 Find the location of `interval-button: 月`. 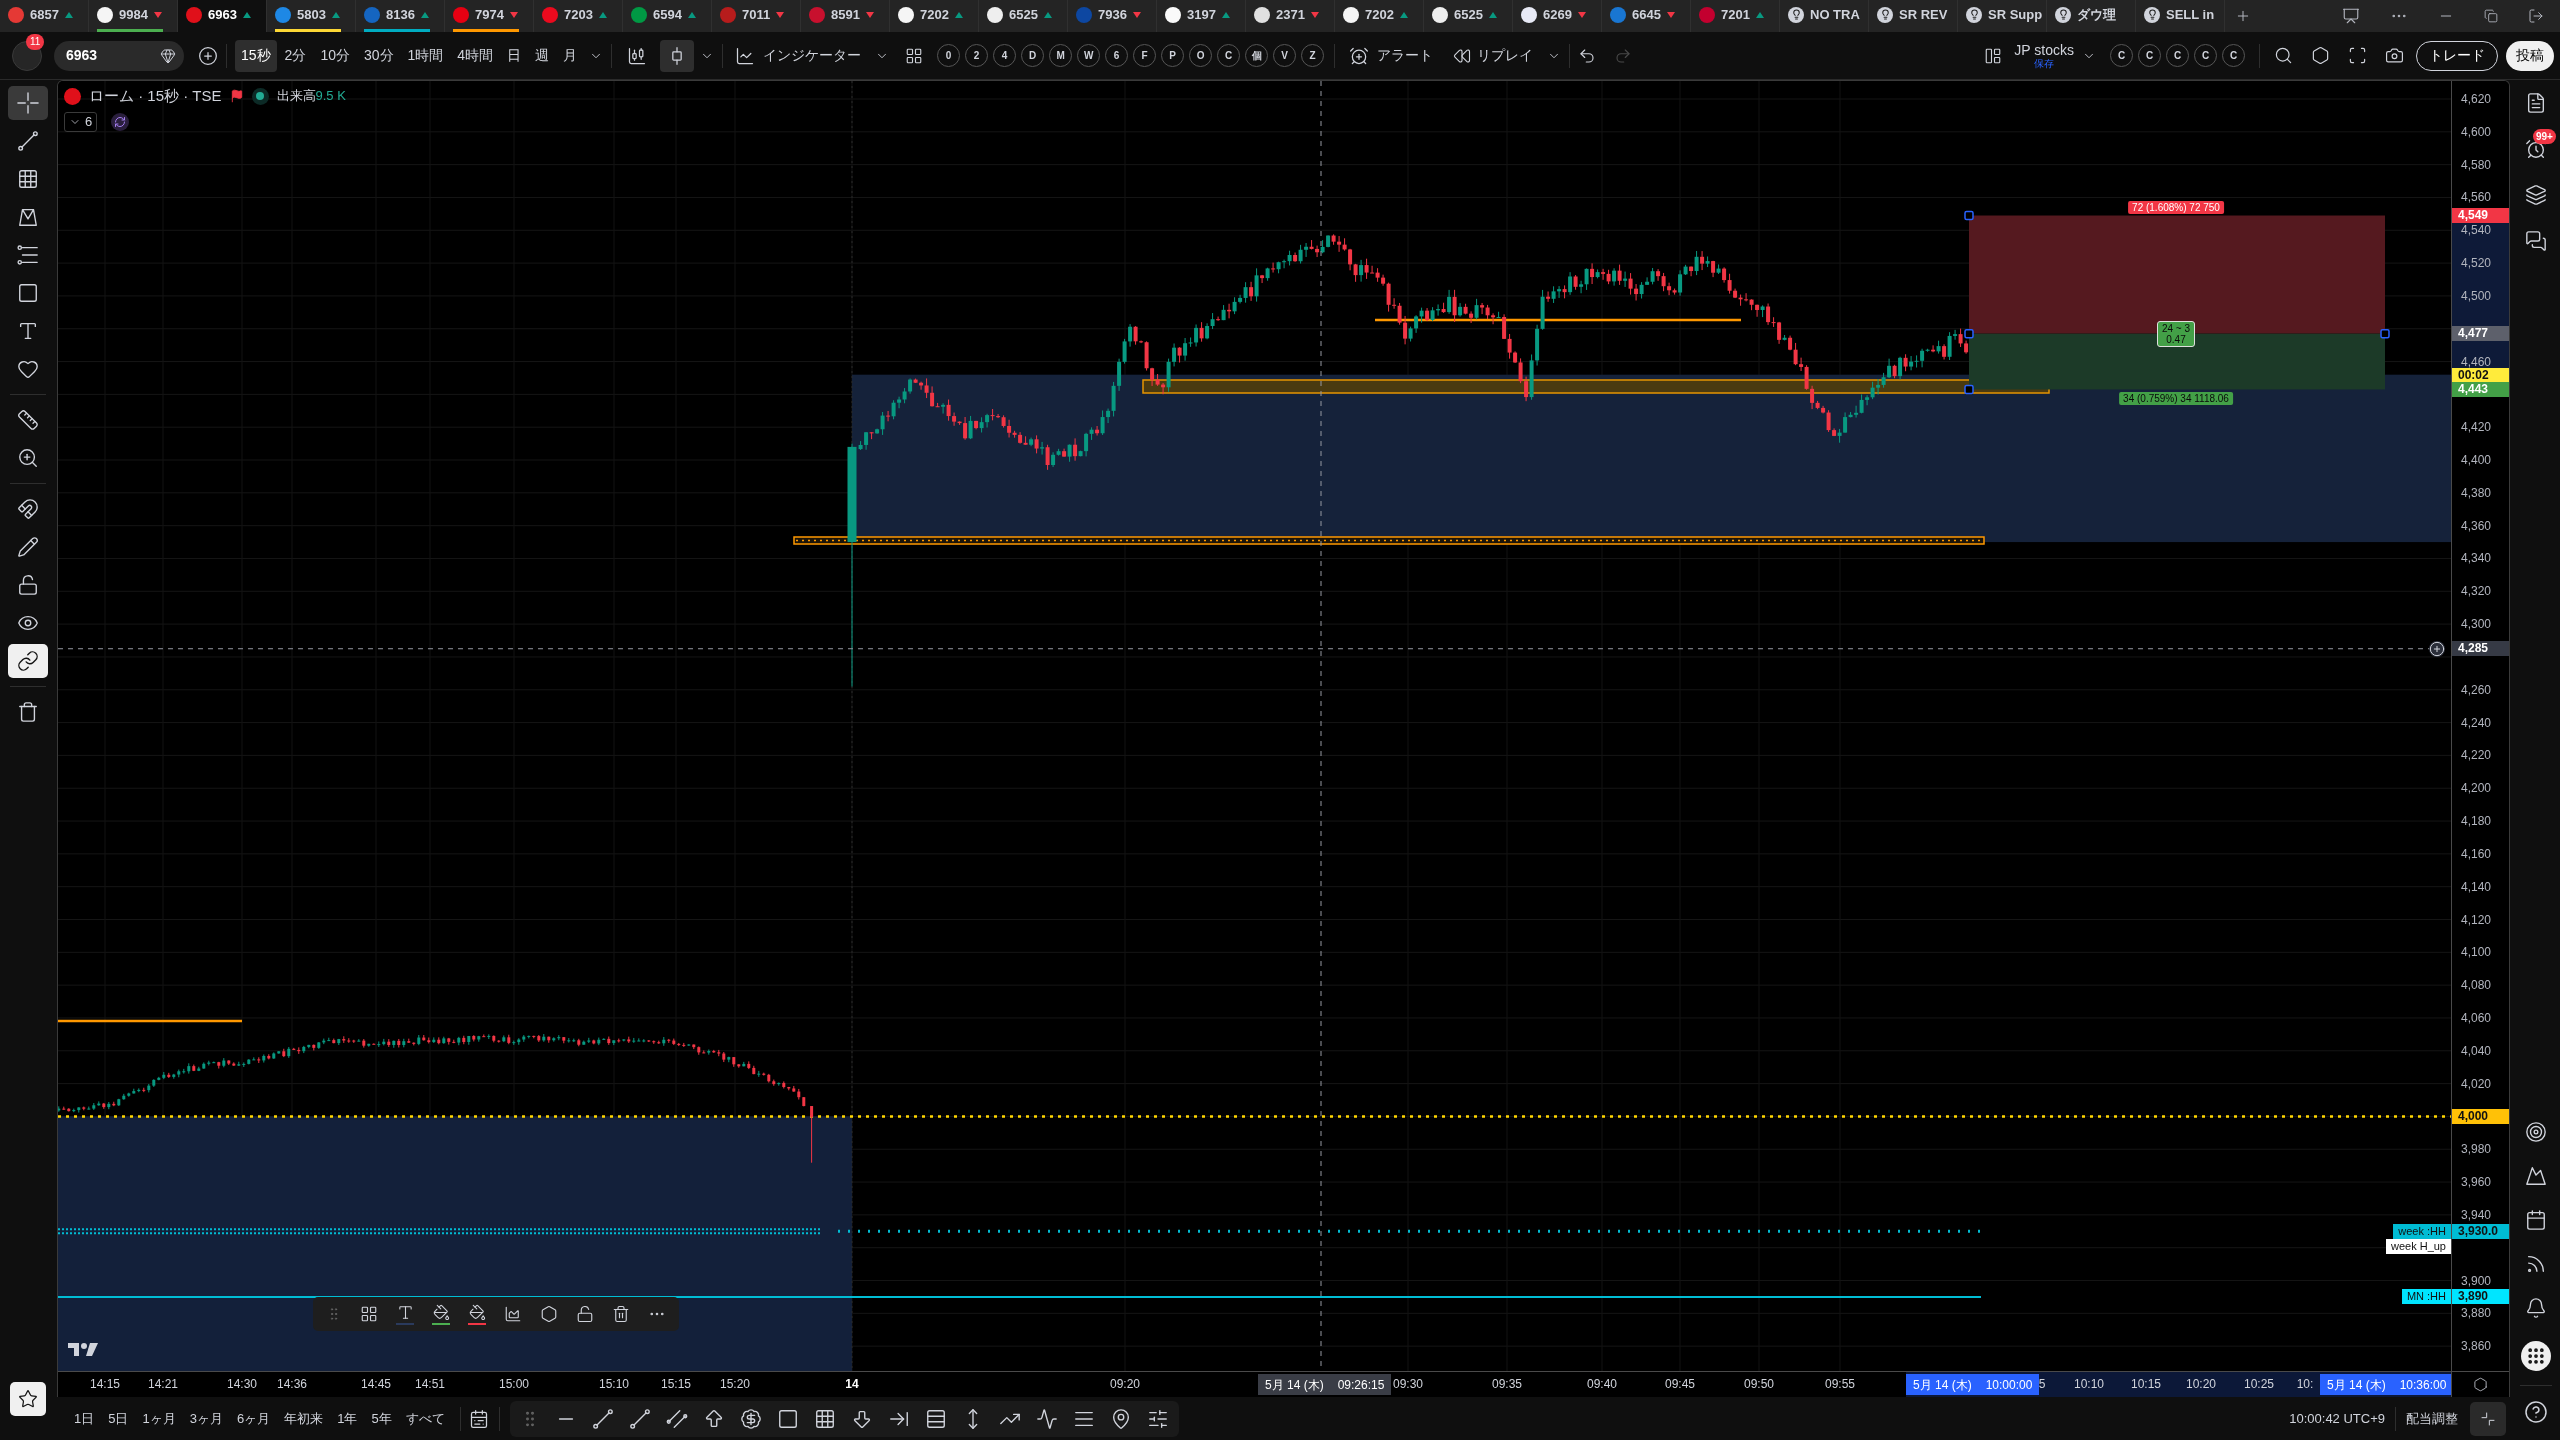

interval-button: 月 is located at coordinates (570, 55).